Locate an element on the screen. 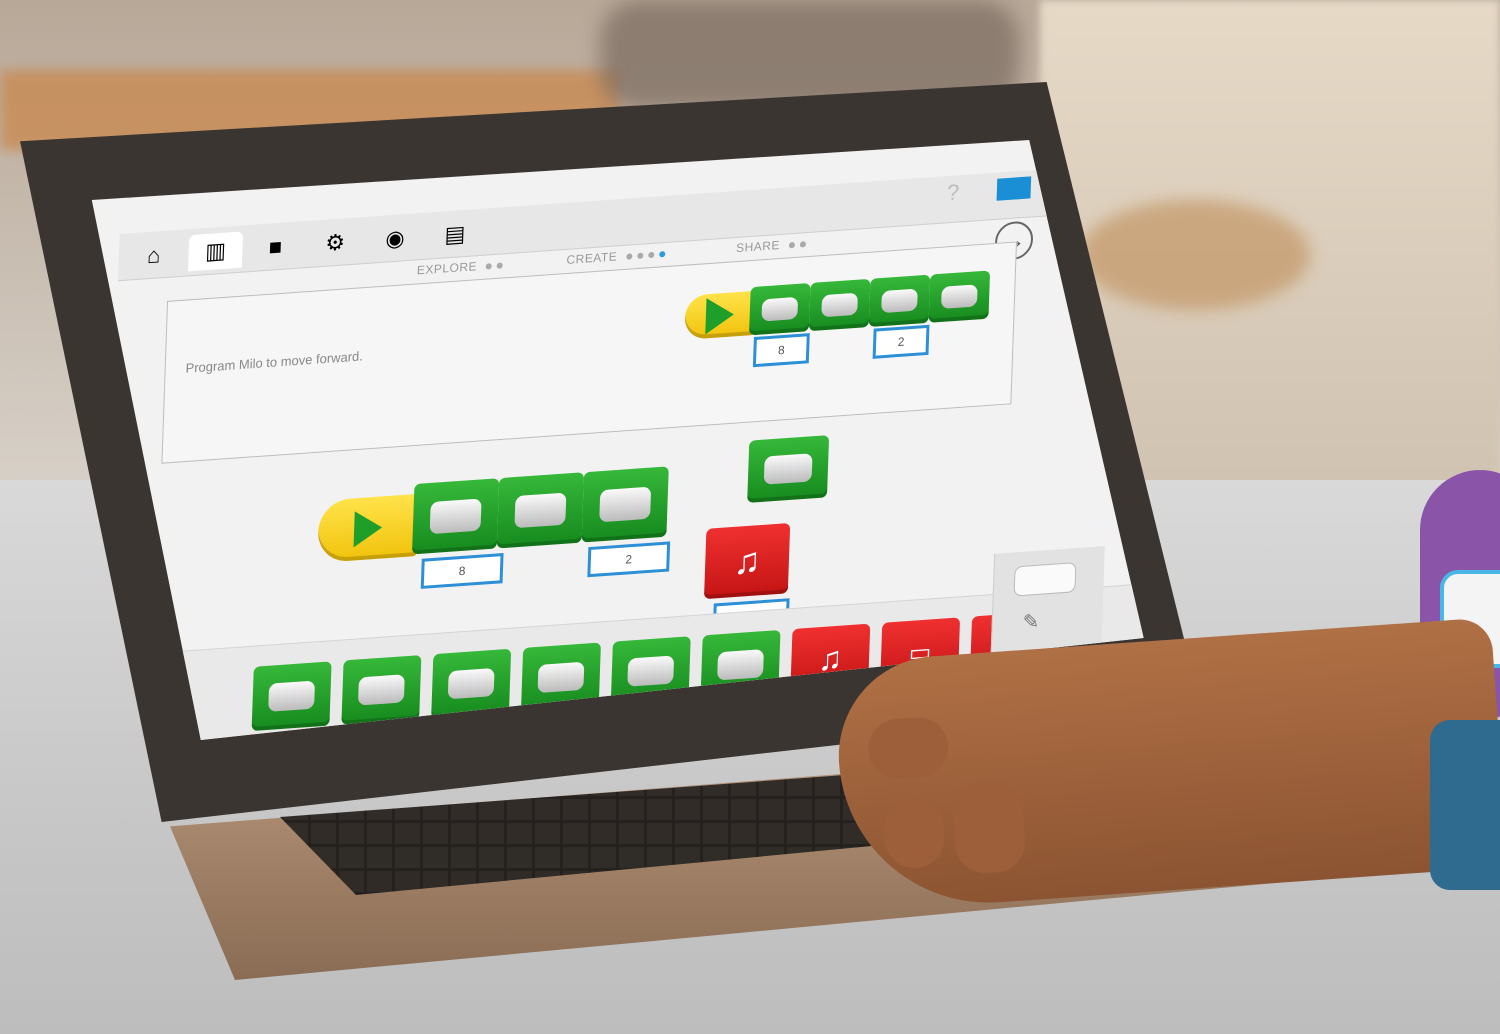  param-time: 2 is located at coordinates (629, 559).